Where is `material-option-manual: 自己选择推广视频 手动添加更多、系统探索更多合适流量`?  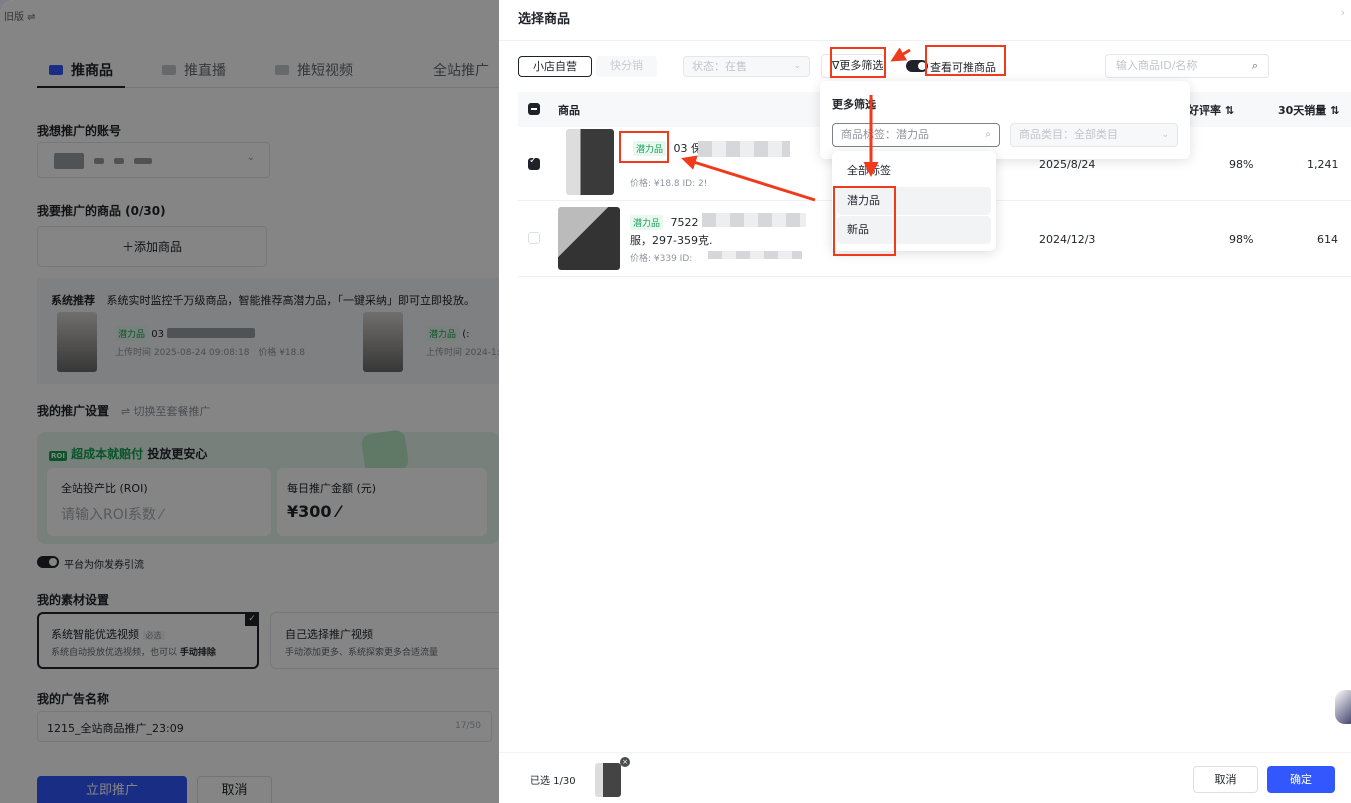 material-option-manual: 自己选择推广视频 手动添加更多、系统探索更多合适流量 is located at coordinates (384, 640).